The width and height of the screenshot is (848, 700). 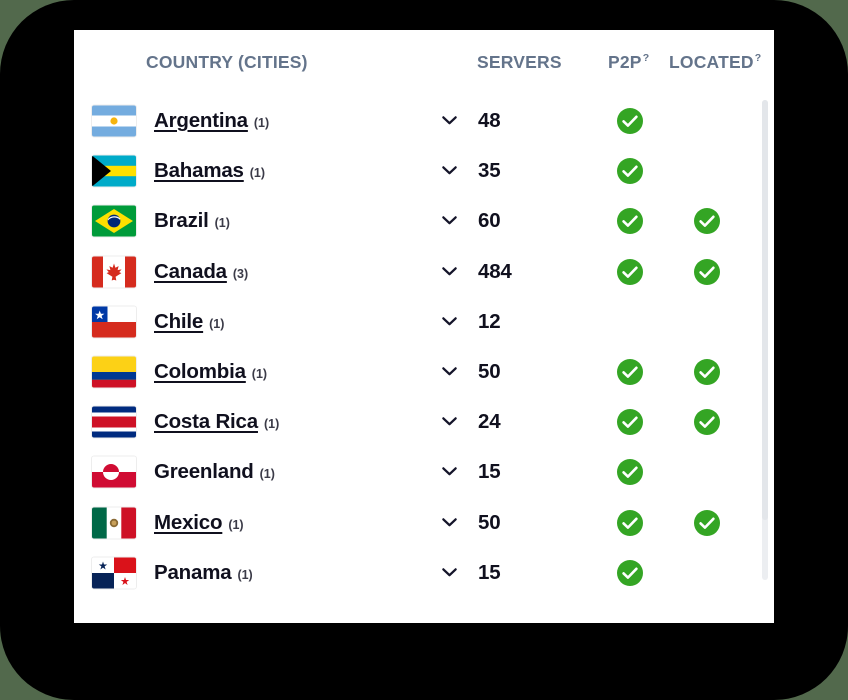 What do you see at coordinates (489, 321) in the screenshot?
I see `server-count: 12` at bounding box center [489, 321].